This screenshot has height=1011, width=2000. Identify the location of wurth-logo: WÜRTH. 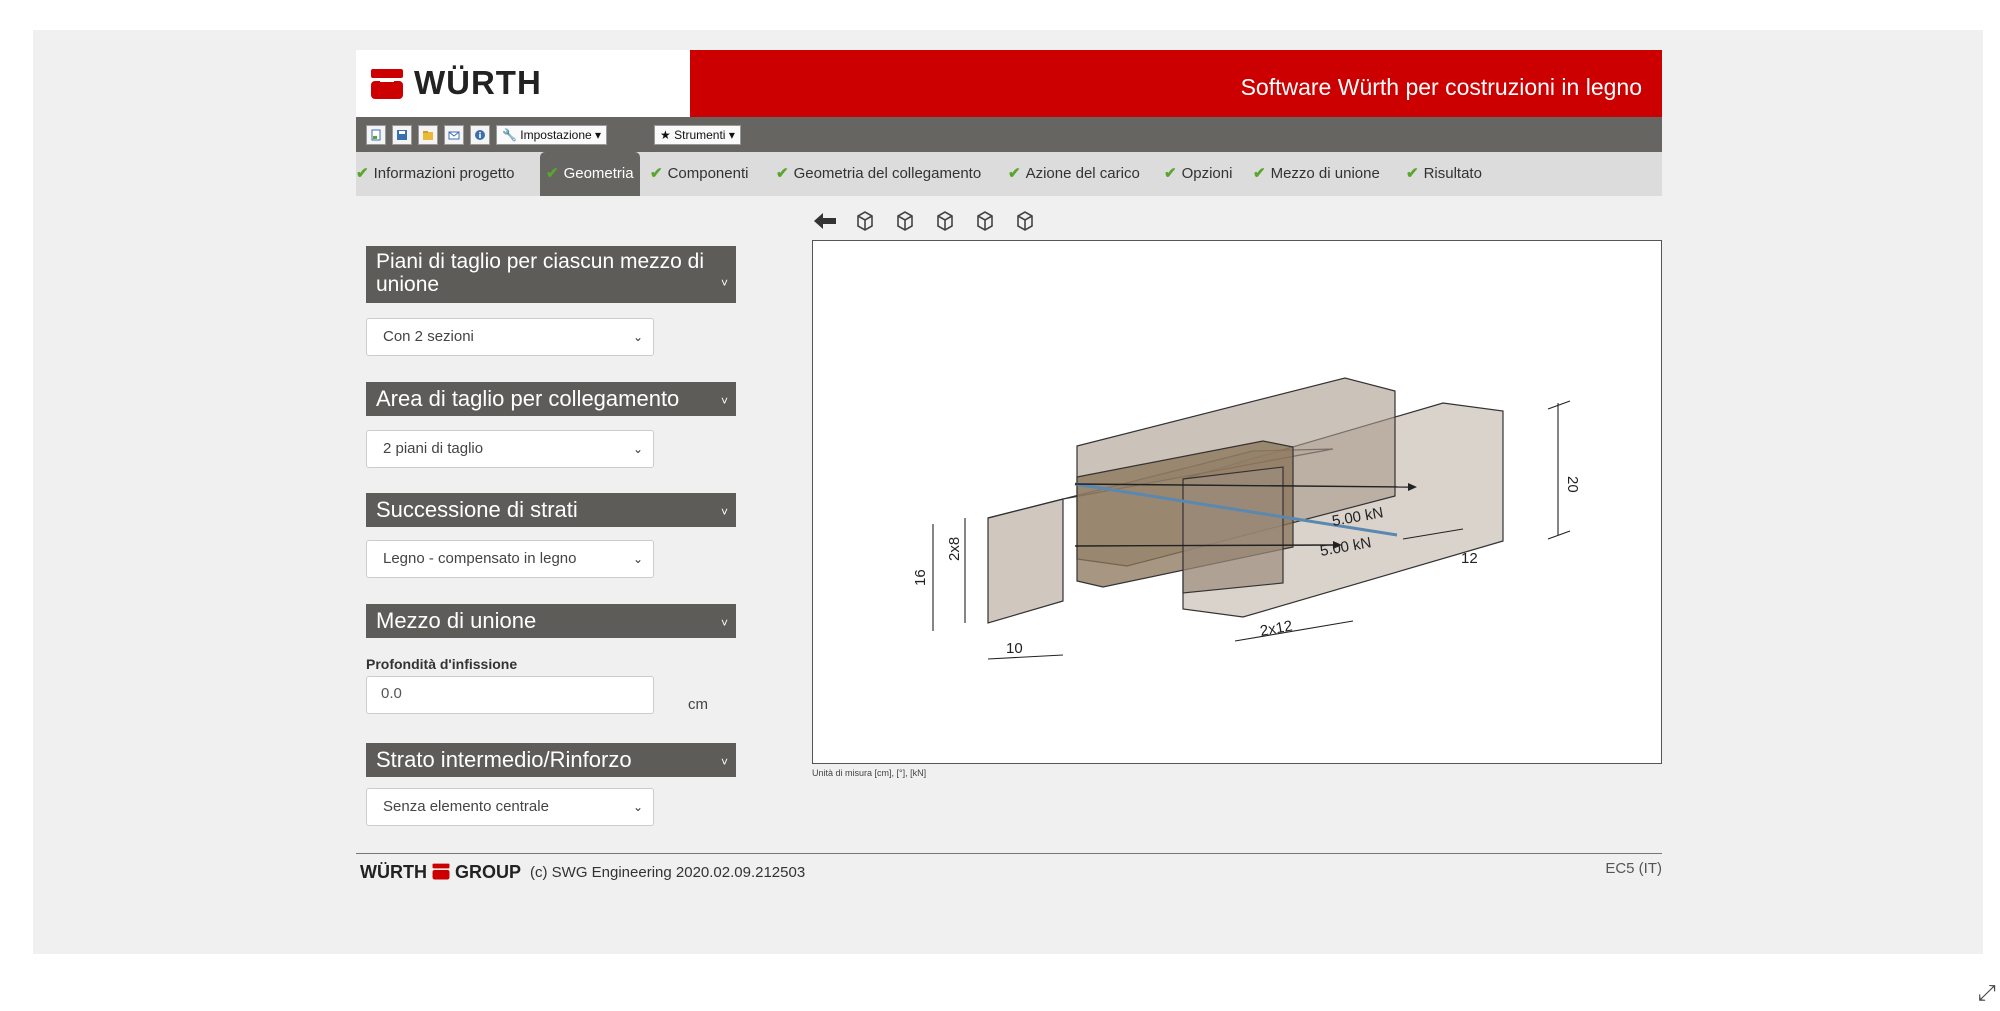
(523, 83).